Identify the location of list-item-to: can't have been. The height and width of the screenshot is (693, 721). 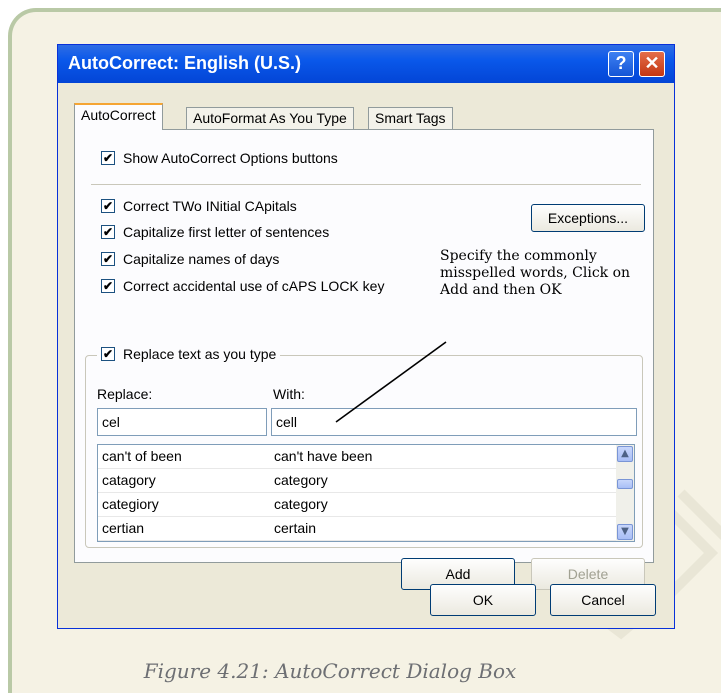
(323, 456).